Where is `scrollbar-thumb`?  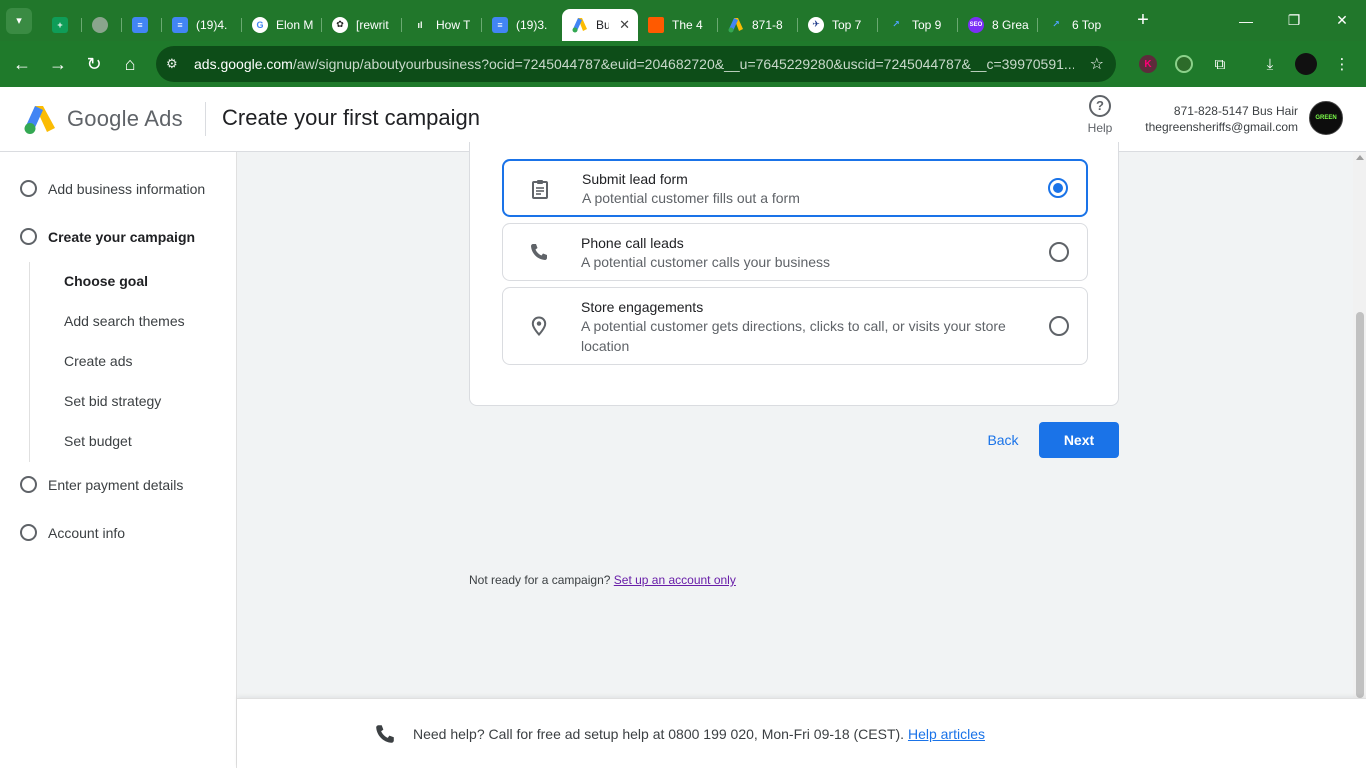
scrollbar-thumb is located at coordinates (1360, 505).